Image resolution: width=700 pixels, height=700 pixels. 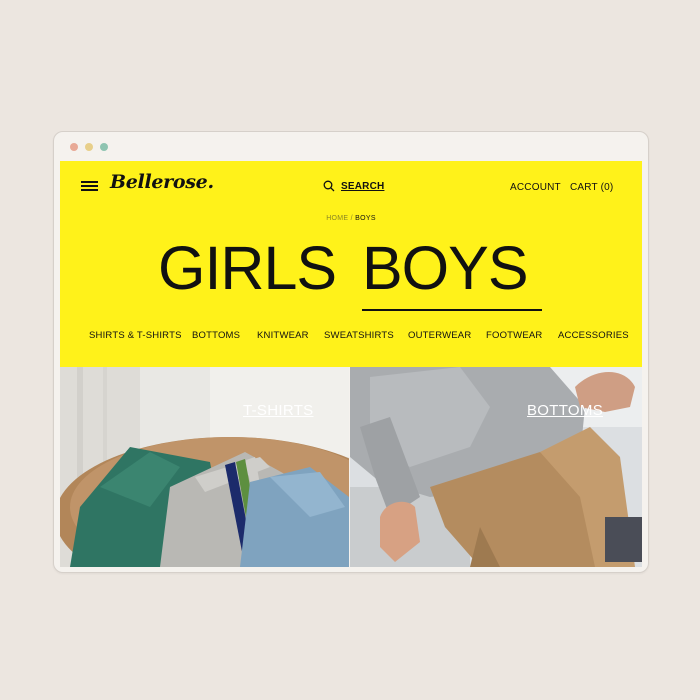 I want to click on category-bottoms: BOTTOMS, so click(x=216, y=335).